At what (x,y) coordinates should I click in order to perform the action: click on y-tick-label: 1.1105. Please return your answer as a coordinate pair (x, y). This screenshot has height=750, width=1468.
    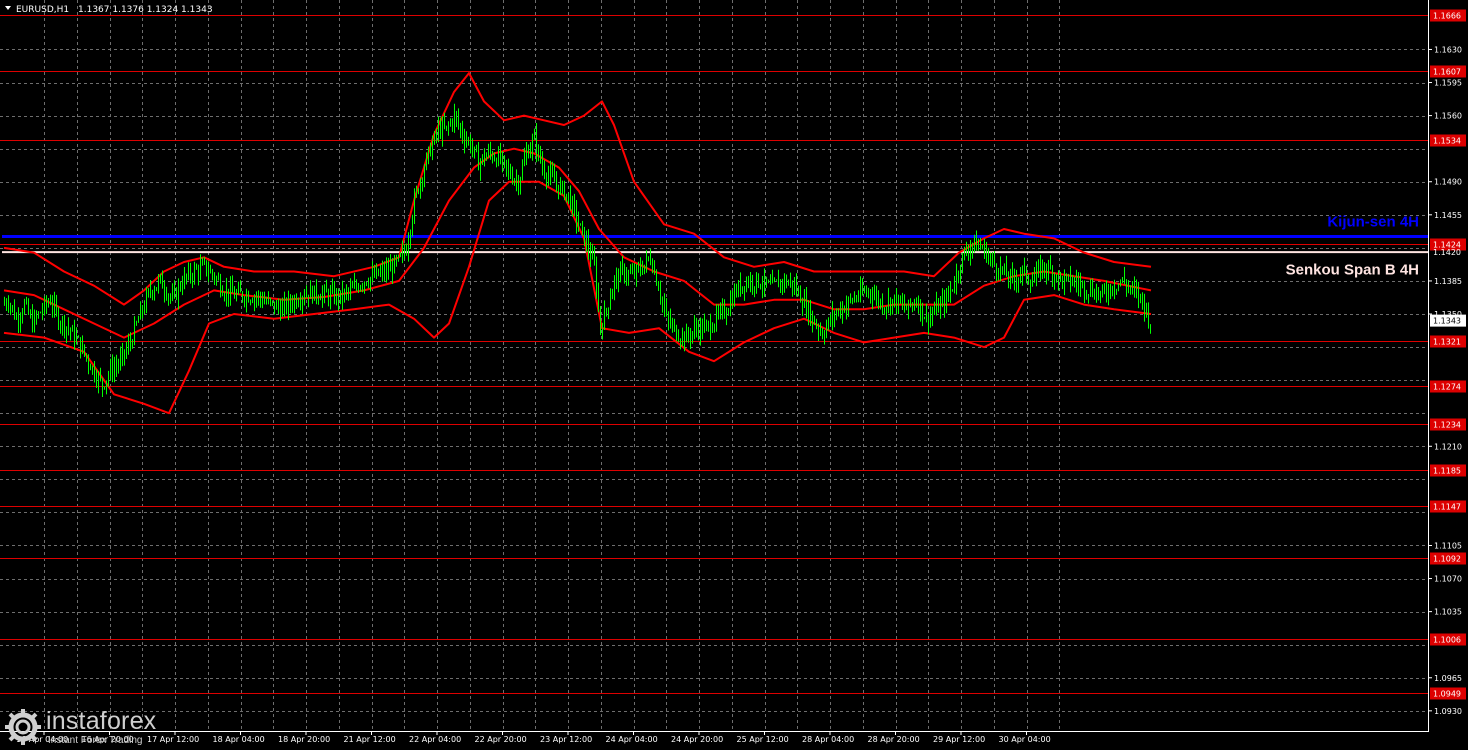
    Looking at the image, I should click on (1448, 545).